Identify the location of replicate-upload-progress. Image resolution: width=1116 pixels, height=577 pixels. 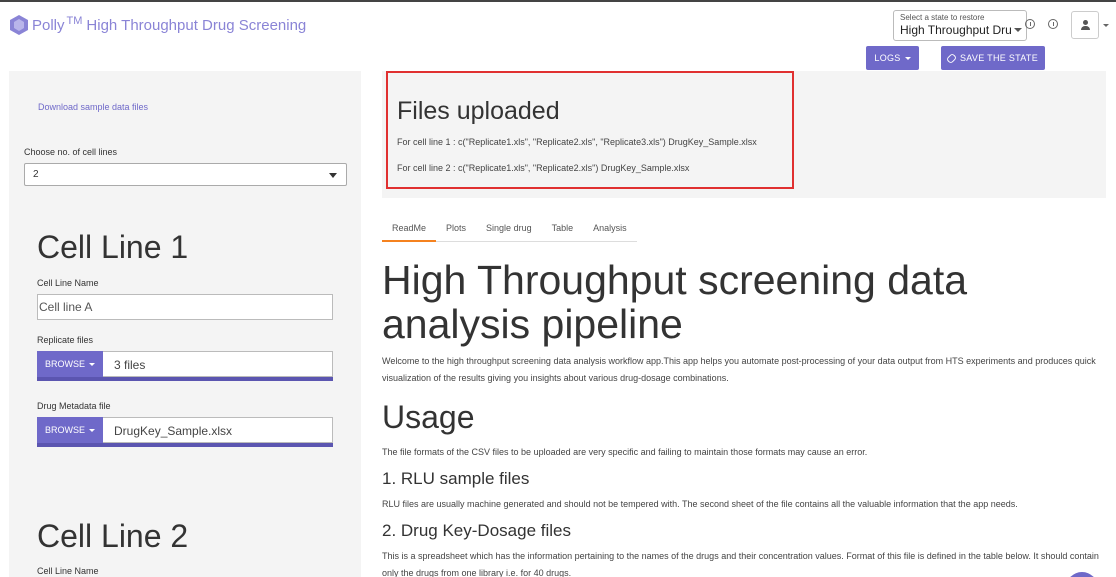
(185, 379).